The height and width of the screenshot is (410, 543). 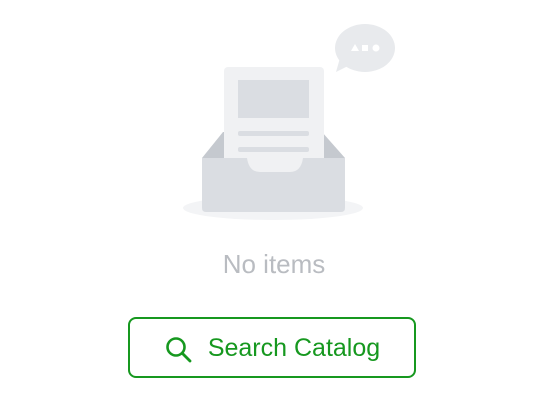 I want to click on search-catalog-button: Search Catalog, so click(x=272, y=347).